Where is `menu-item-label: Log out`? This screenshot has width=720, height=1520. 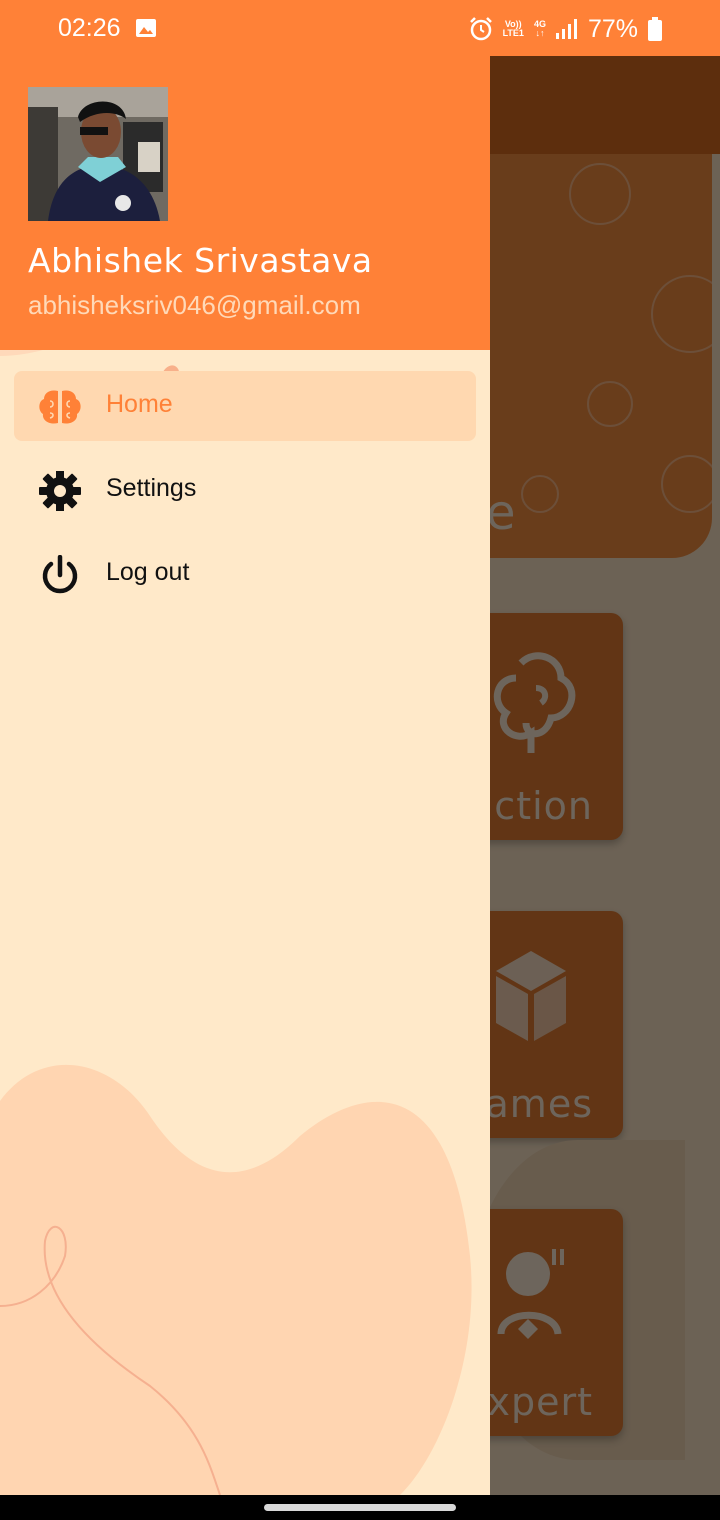
menu-item-label: Log out is located at coordinates (148, 572).